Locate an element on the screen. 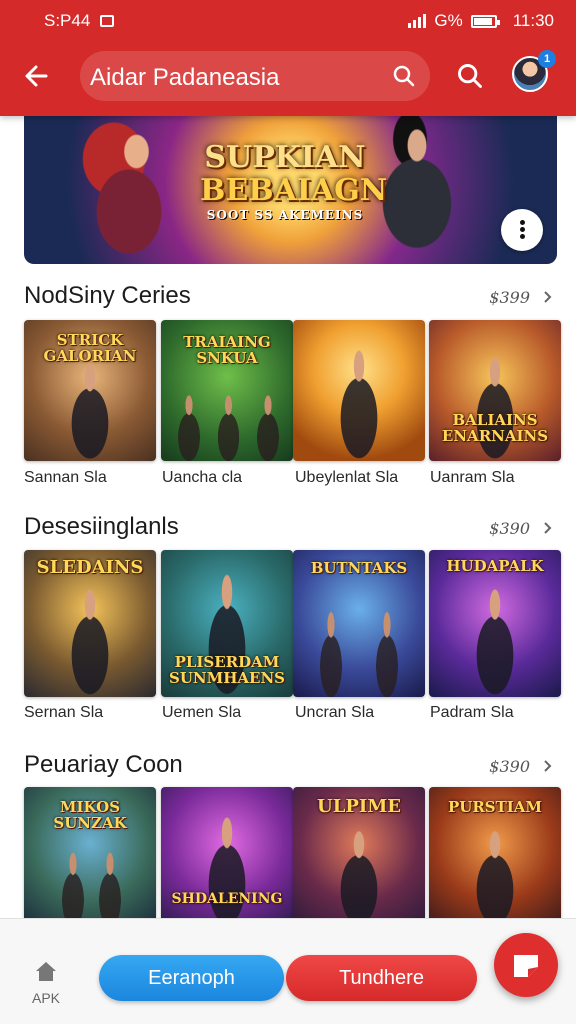 The width and height of the screenshot is (576, 1024). game-tile: STRICK GALORIAN is located at coordinates (90, 390).